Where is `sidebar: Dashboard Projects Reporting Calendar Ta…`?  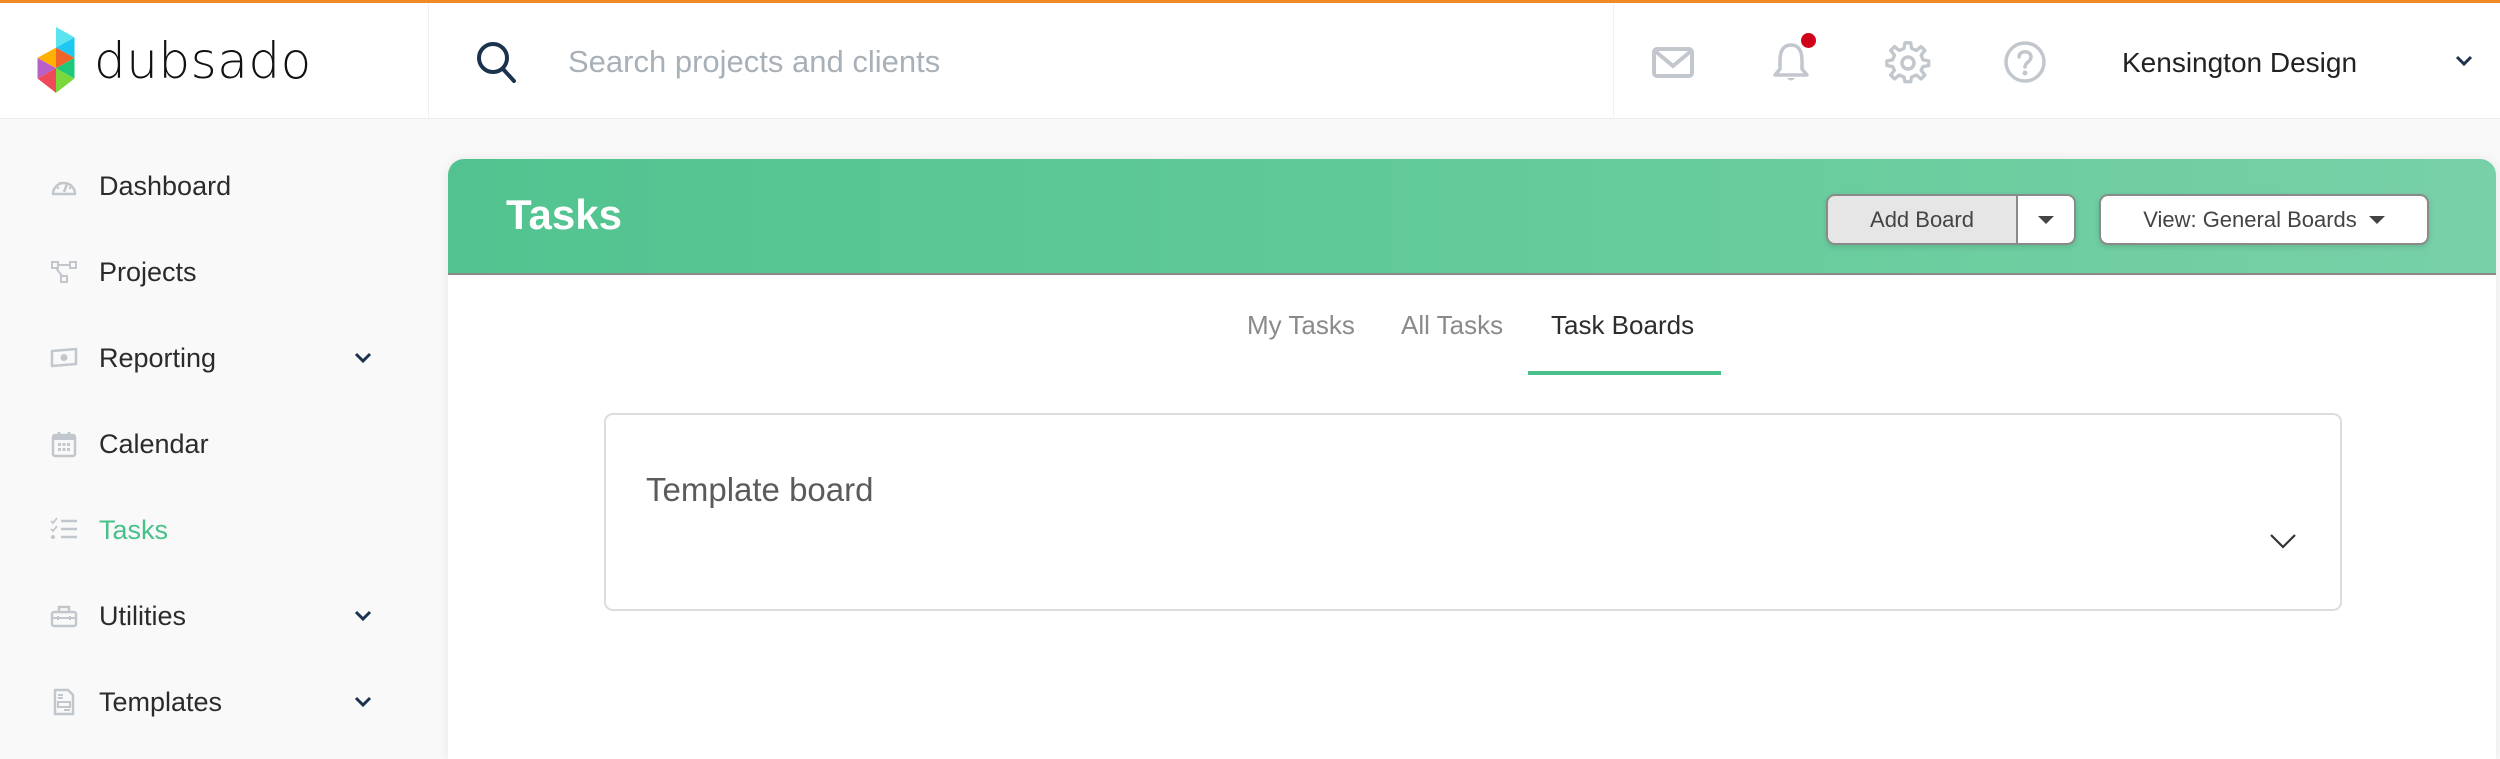
sidebar: Dashboard Projects Reporting Calendar Ta… is located at coordinates (215, 436).